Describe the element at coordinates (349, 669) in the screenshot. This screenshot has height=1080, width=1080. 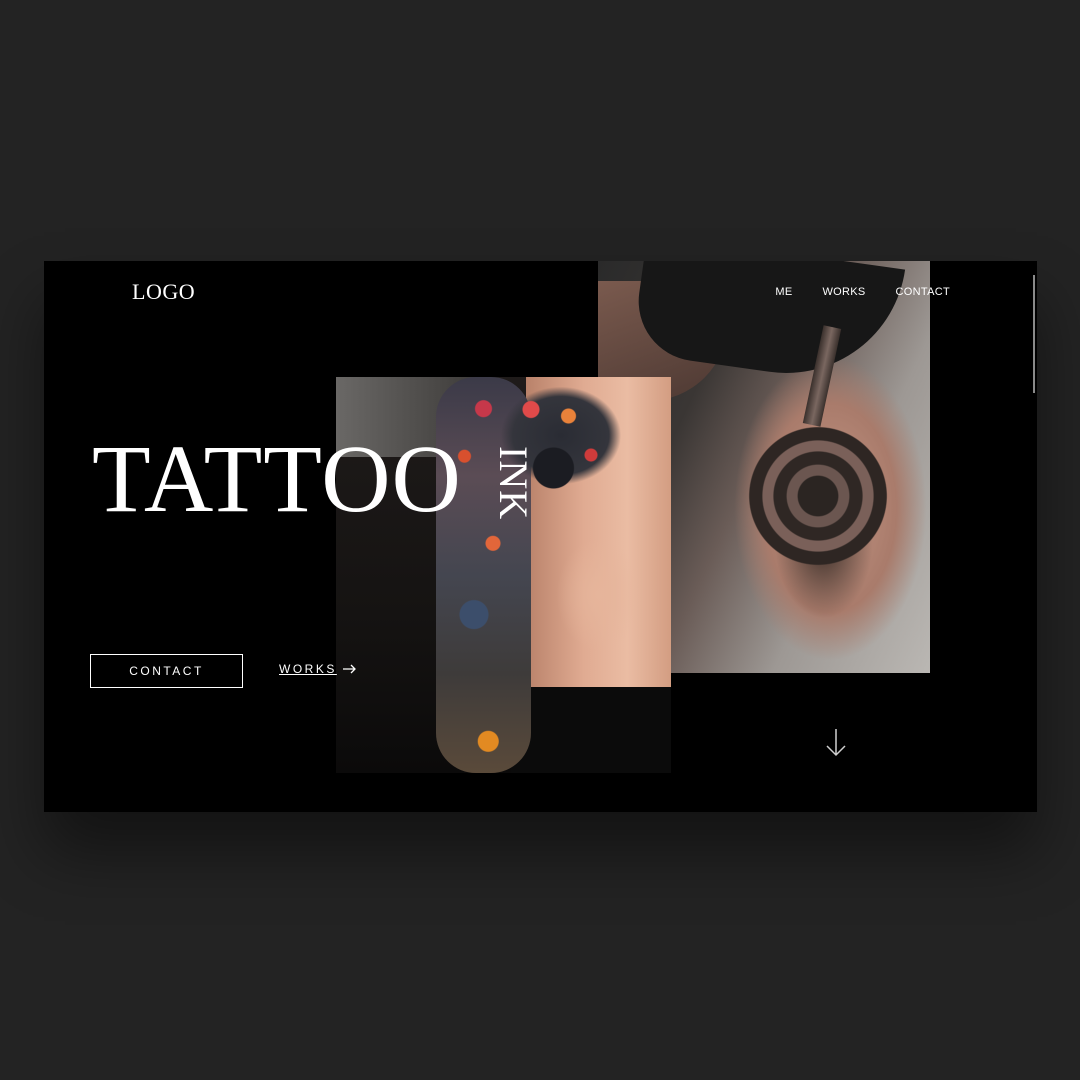
I see `arrow-right-icon` at that location.